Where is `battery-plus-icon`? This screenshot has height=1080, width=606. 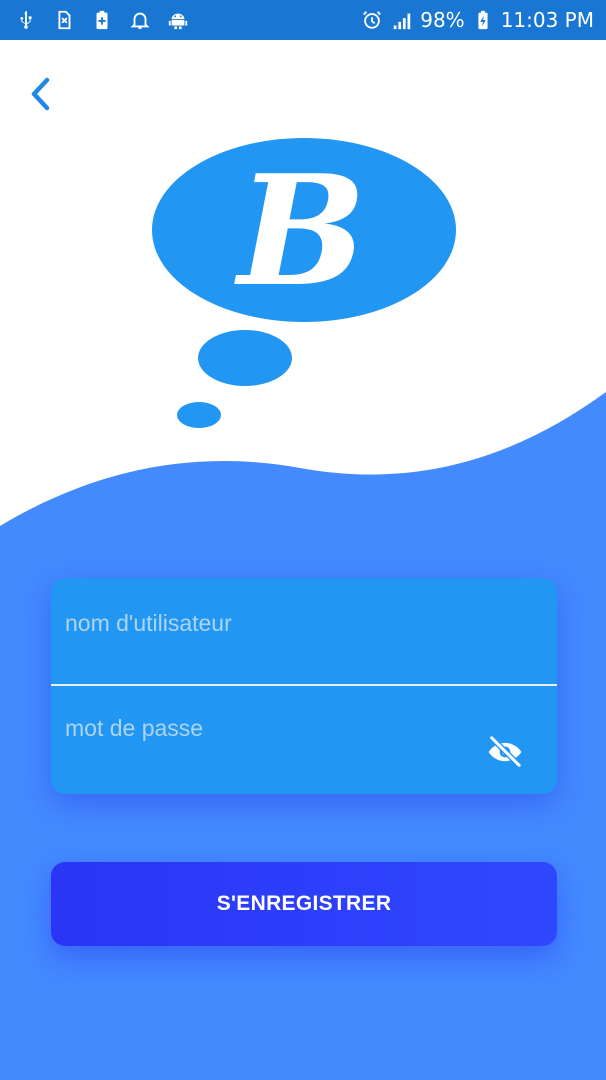 battery-plus-icon is located at coordinates (102, 20).